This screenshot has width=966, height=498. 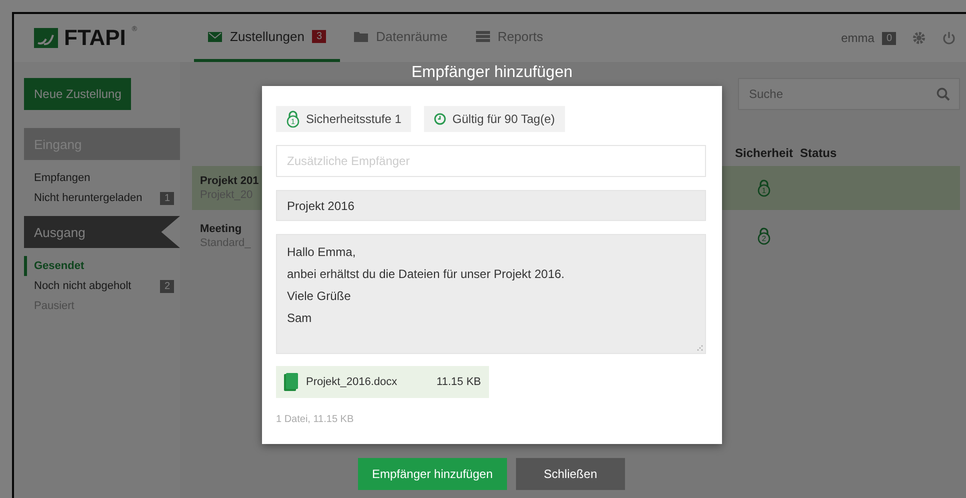 What do you see at coordinates (46, 38) in the screenshot?
I see `logo-icon` at bounding box center [46, 38].